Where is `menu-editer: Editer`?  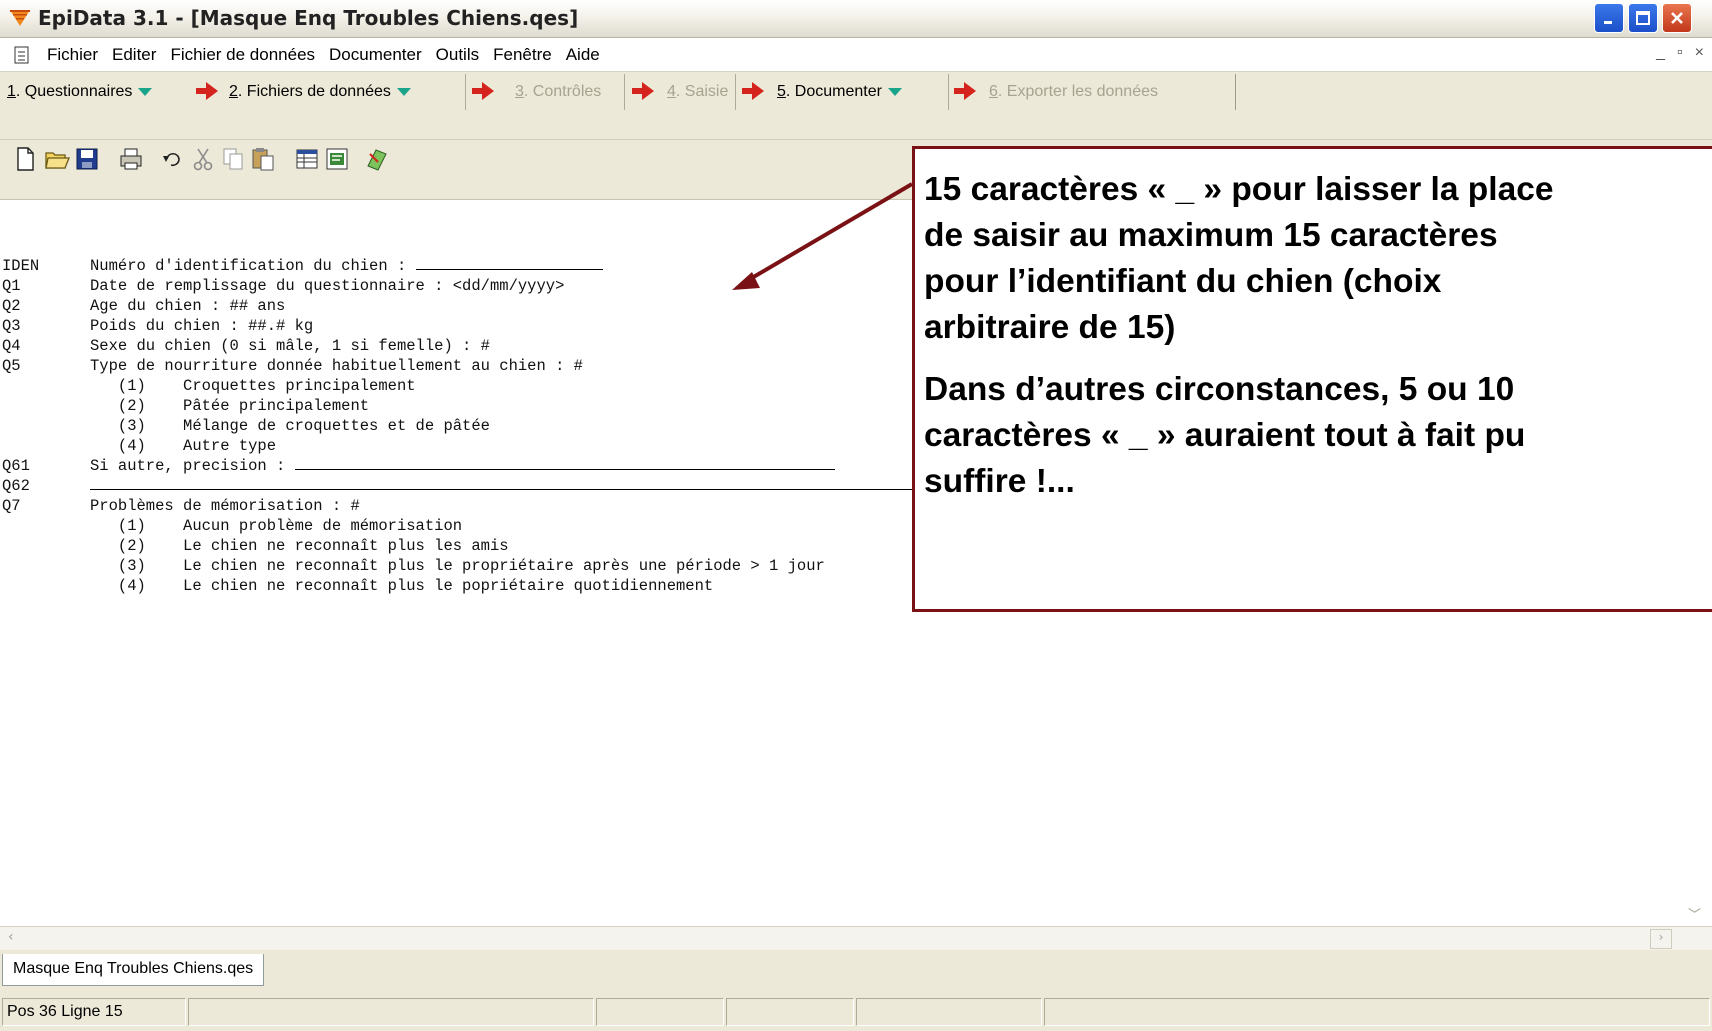
menu-editer: Editer is located at coordinates (134, 55).